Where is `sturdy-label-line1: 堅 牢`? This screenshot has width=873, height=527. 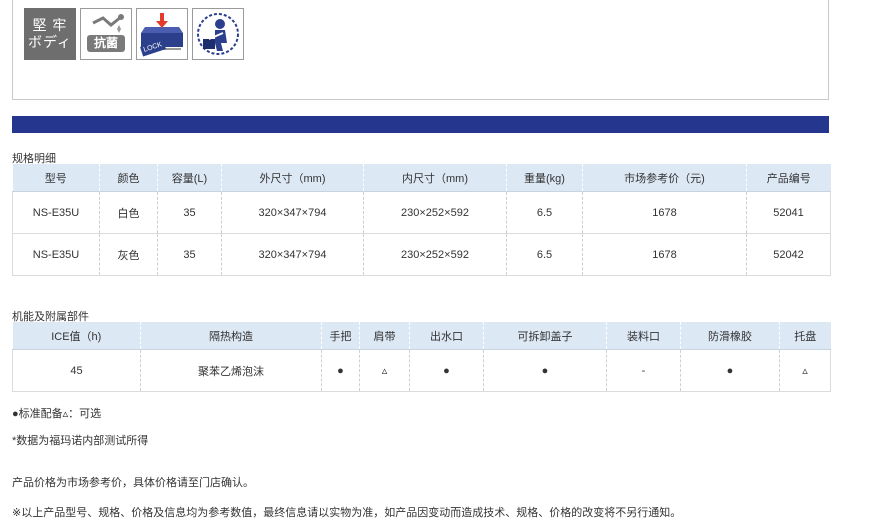
sturdy-label-line1: 堅 牢 is located at coordinates (50, 25).